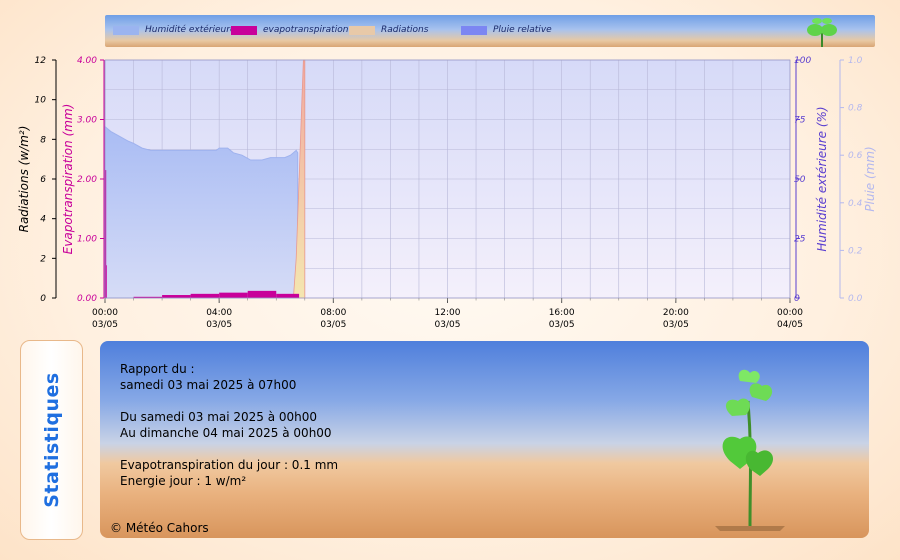 The height and width of the screenshot is (560, 900). Describe the element at coordinates (448, 313) in the screenshot. I see `x-tick-label-time: 12:00` at that location.